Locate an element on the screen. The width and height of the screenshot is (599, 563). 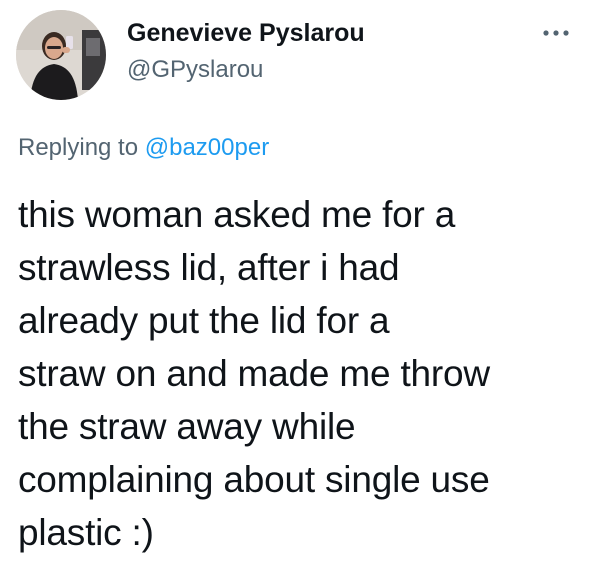
author-avatar is located at coordinates (61, 55).